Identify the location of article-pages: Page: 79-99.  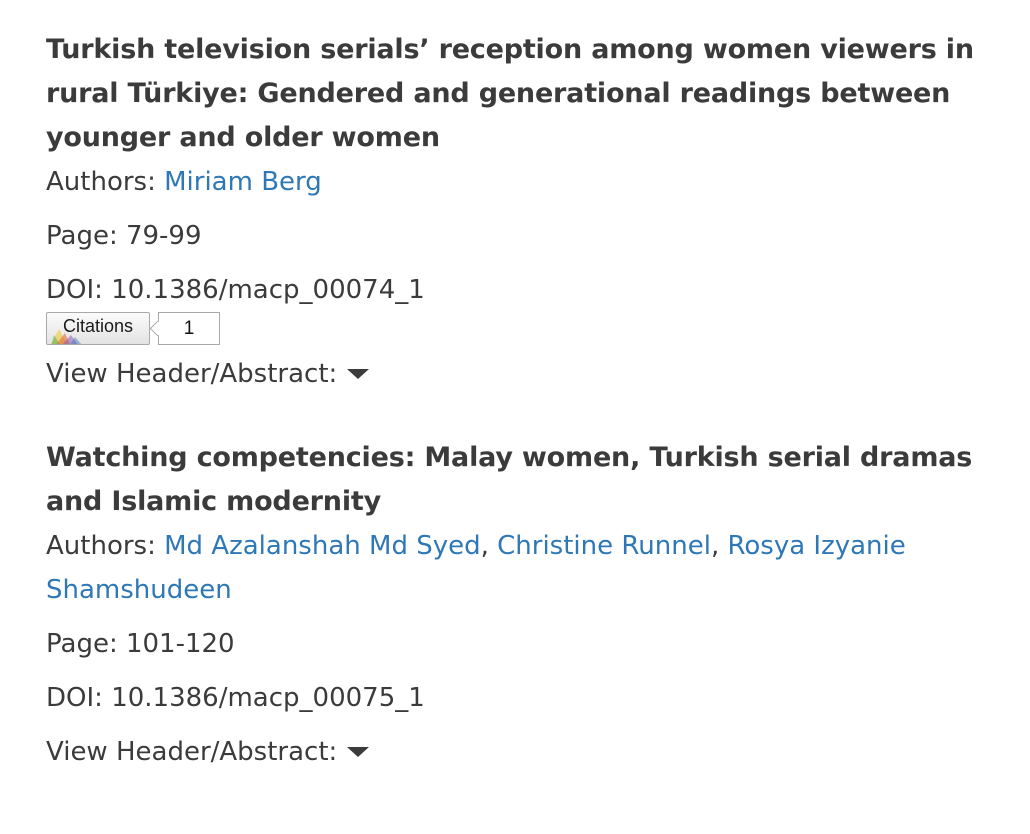
(521, 236).